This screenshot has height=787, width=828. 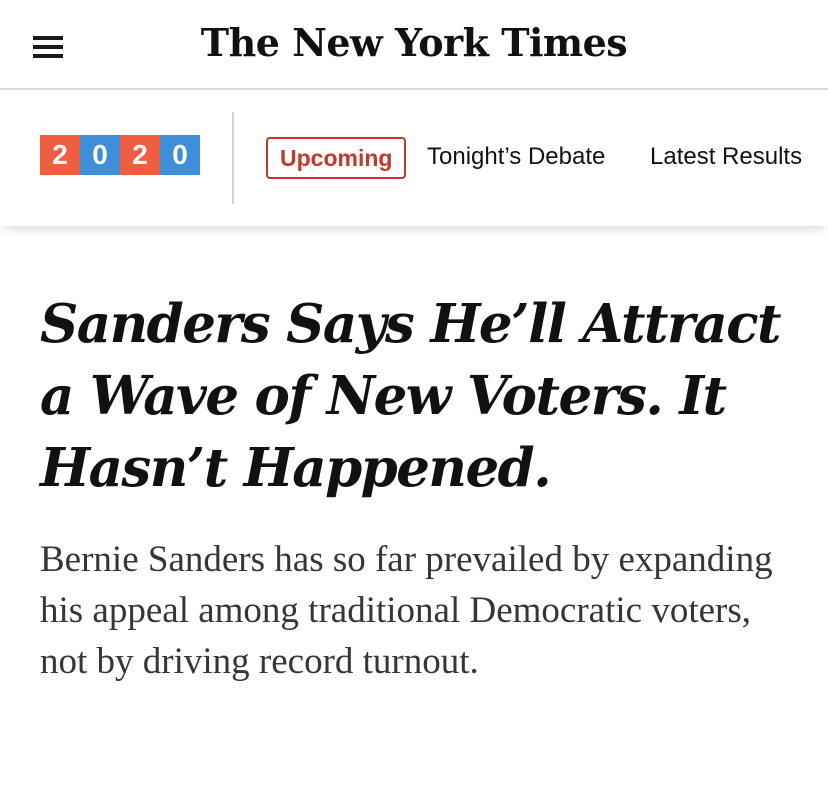 What do you see at coordinates (233, 158) in the screenshot?
I see `vertical-divider` at bounding box center [233, 158].